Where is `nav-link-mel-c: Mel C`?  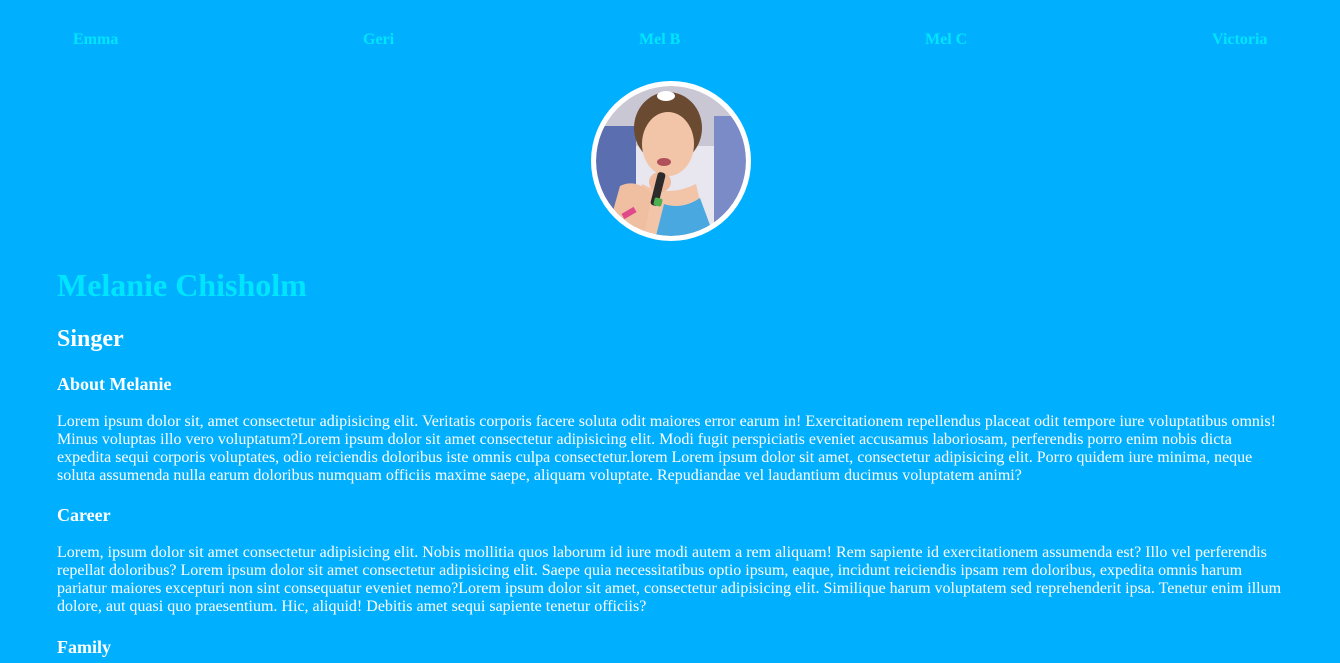 nav-link-mel-c: Mel C is located at coordinates (946, 40).